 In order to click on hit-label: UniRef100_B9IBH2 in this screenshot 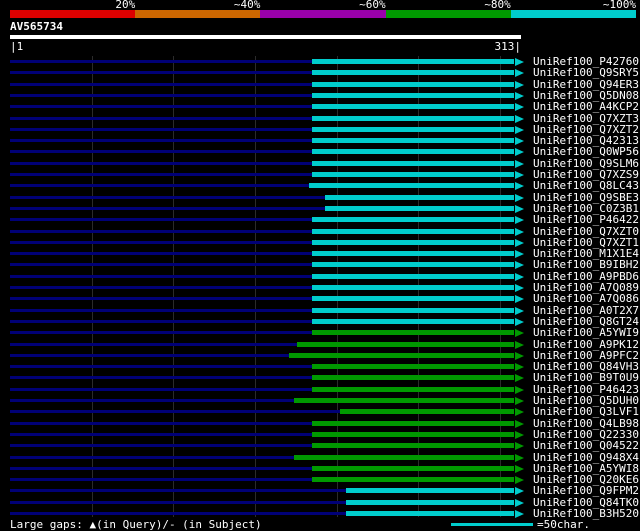, I will do `click(586, 264)`.